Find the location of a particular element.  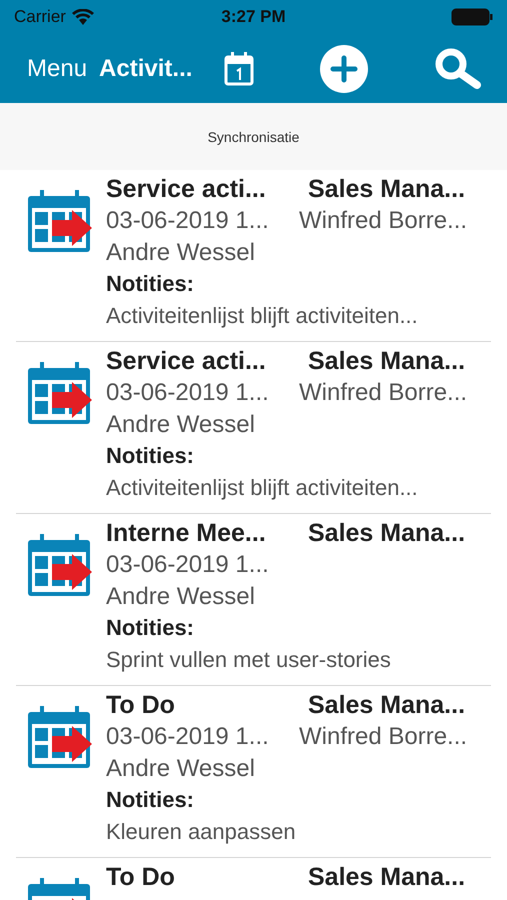

activity-notes: Kleuren aanpassen is located at coordinates (201, 831).